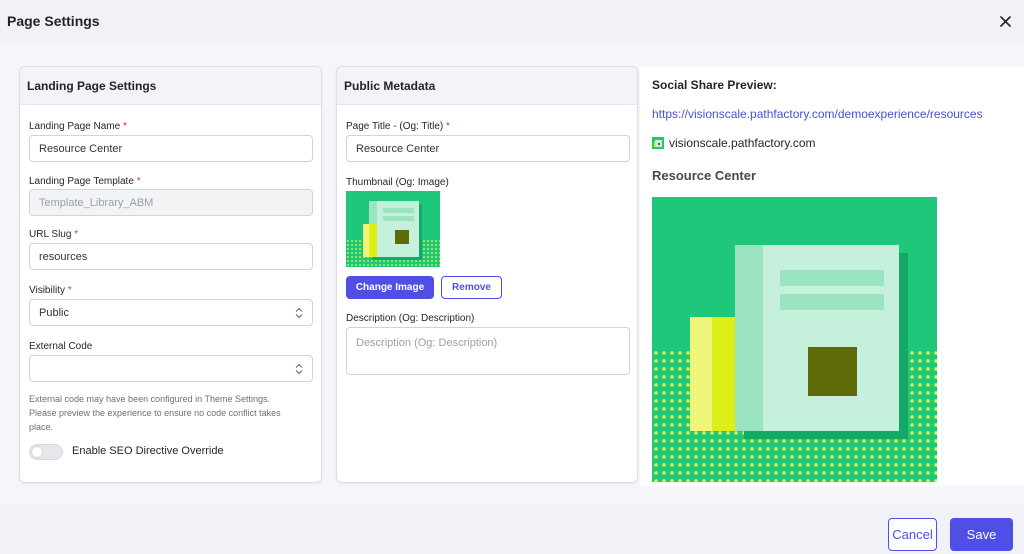  I want to click on site-favicon-icon, so click(658, 143).